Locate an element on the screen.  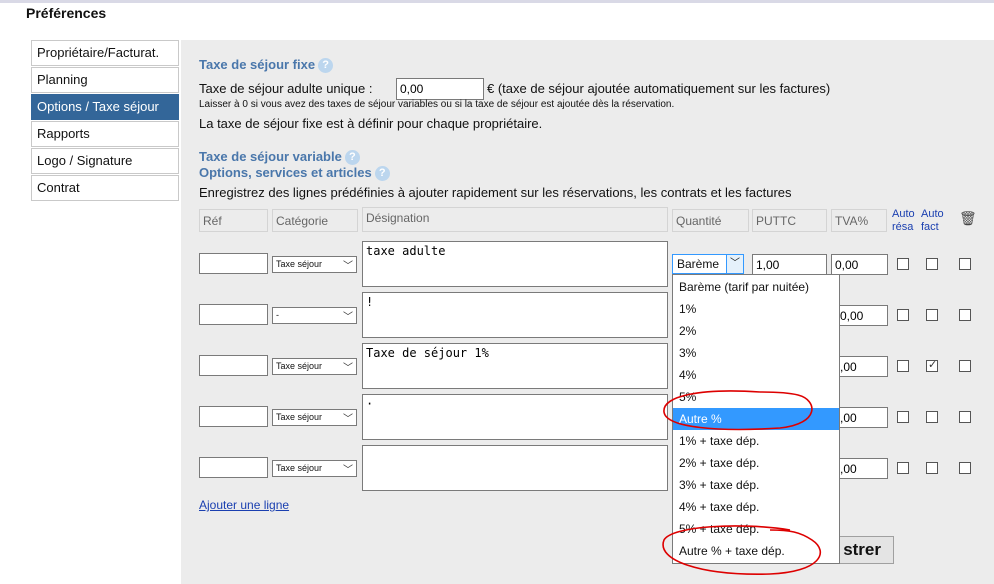
annotation-circle-autre-taxe is located at coordinates (742, 550).